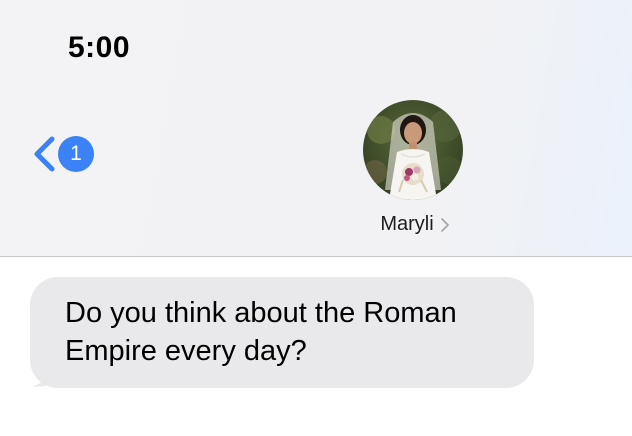 This screenshot has width=632, height=436. Describe the element at coordinates (76, 154) in the screenshot. I see `unread-count-badge: 1` at that location.